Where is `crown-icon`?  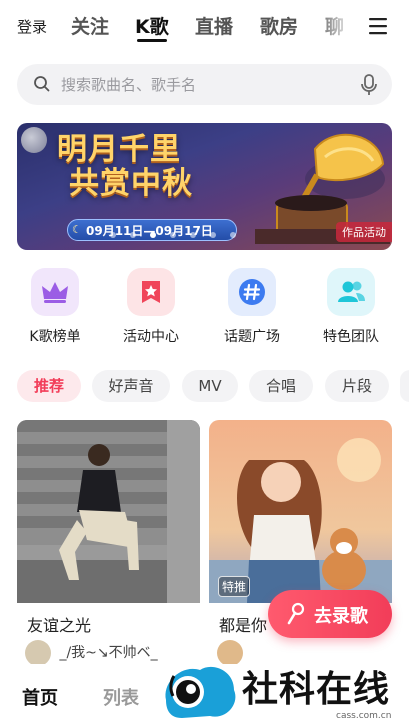
crown-icon is located at coordinates (55, 292).